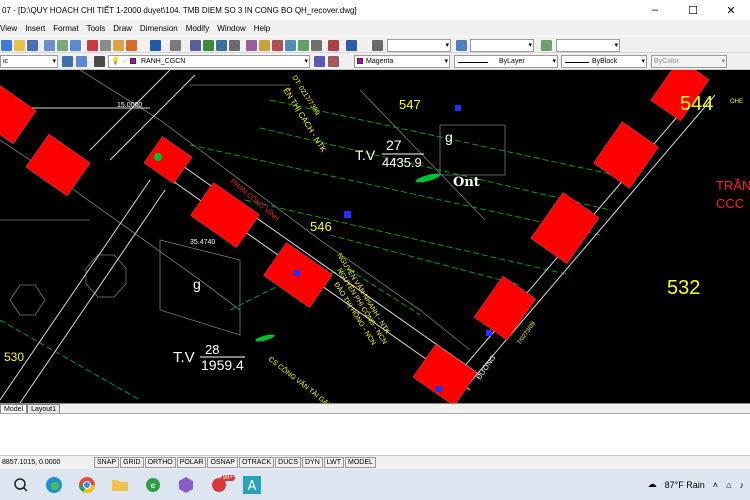  What do you see at coordinates (43, 408) in the screenshot?
I see `tab-layout1: Layout1` at bounding box center [43, 408].